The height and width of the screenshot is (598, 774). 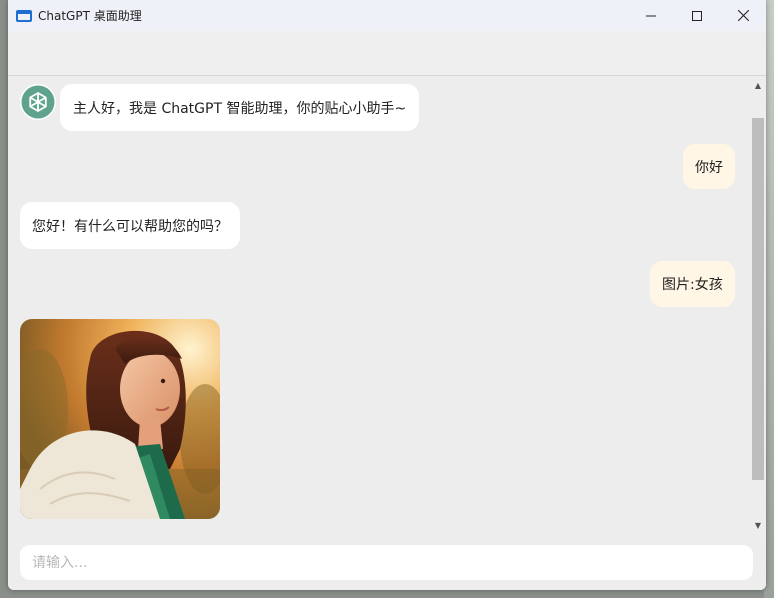 I want to click on message-bubble-assistant: 您好！有什么可以帮助您的吗？, so click(x=130, y=225).